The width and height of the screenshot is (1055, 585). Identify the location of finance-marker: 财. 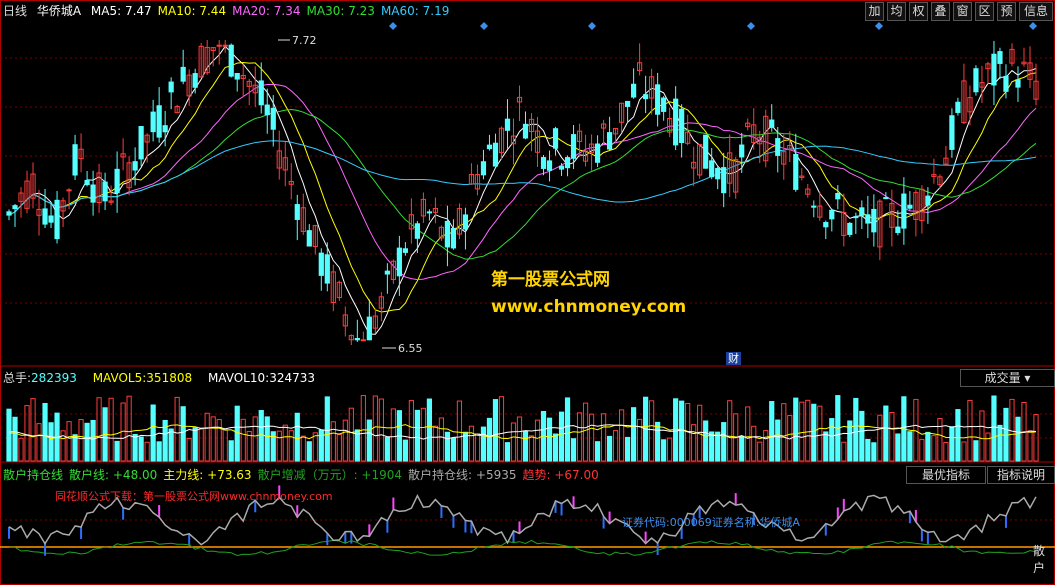
(733, 358).